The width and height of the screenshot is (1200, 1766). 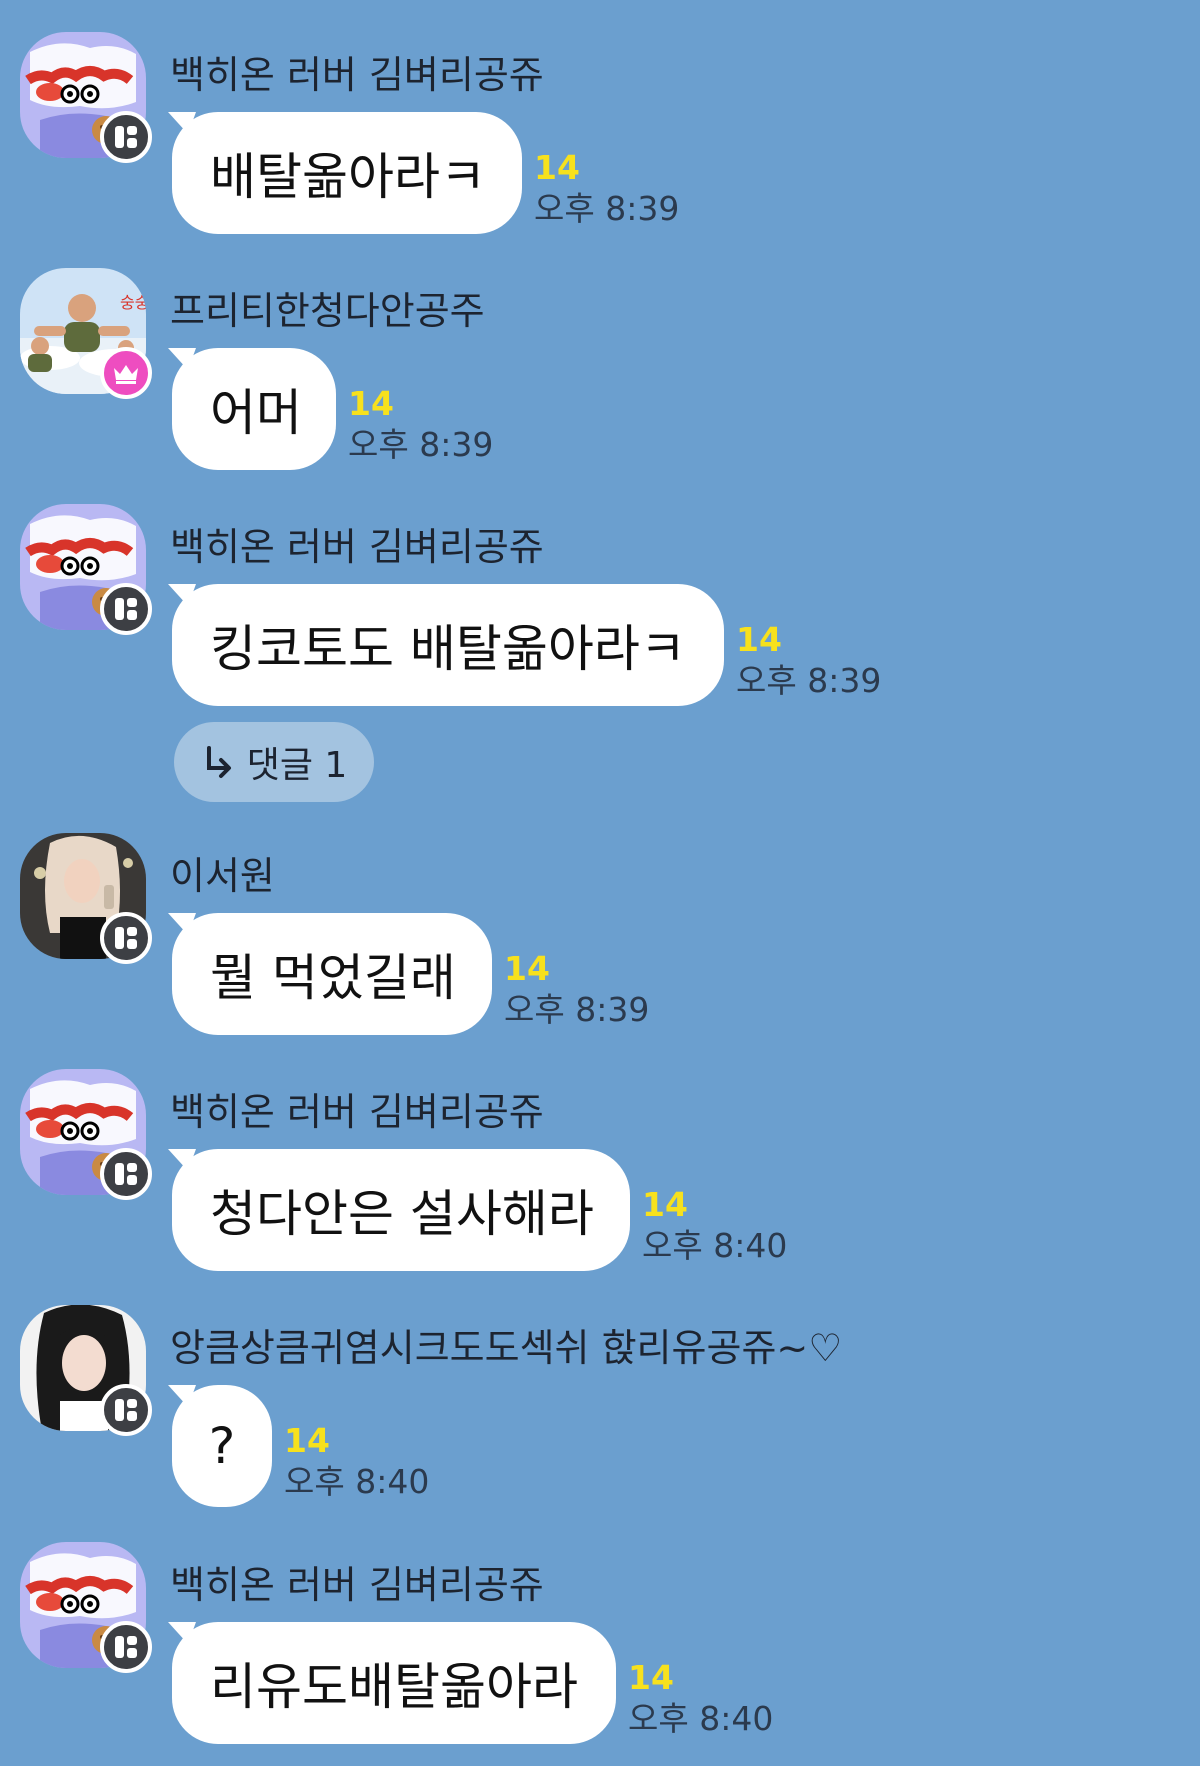 I want to click on crown-badge-icon, so click(x=126, y=373).